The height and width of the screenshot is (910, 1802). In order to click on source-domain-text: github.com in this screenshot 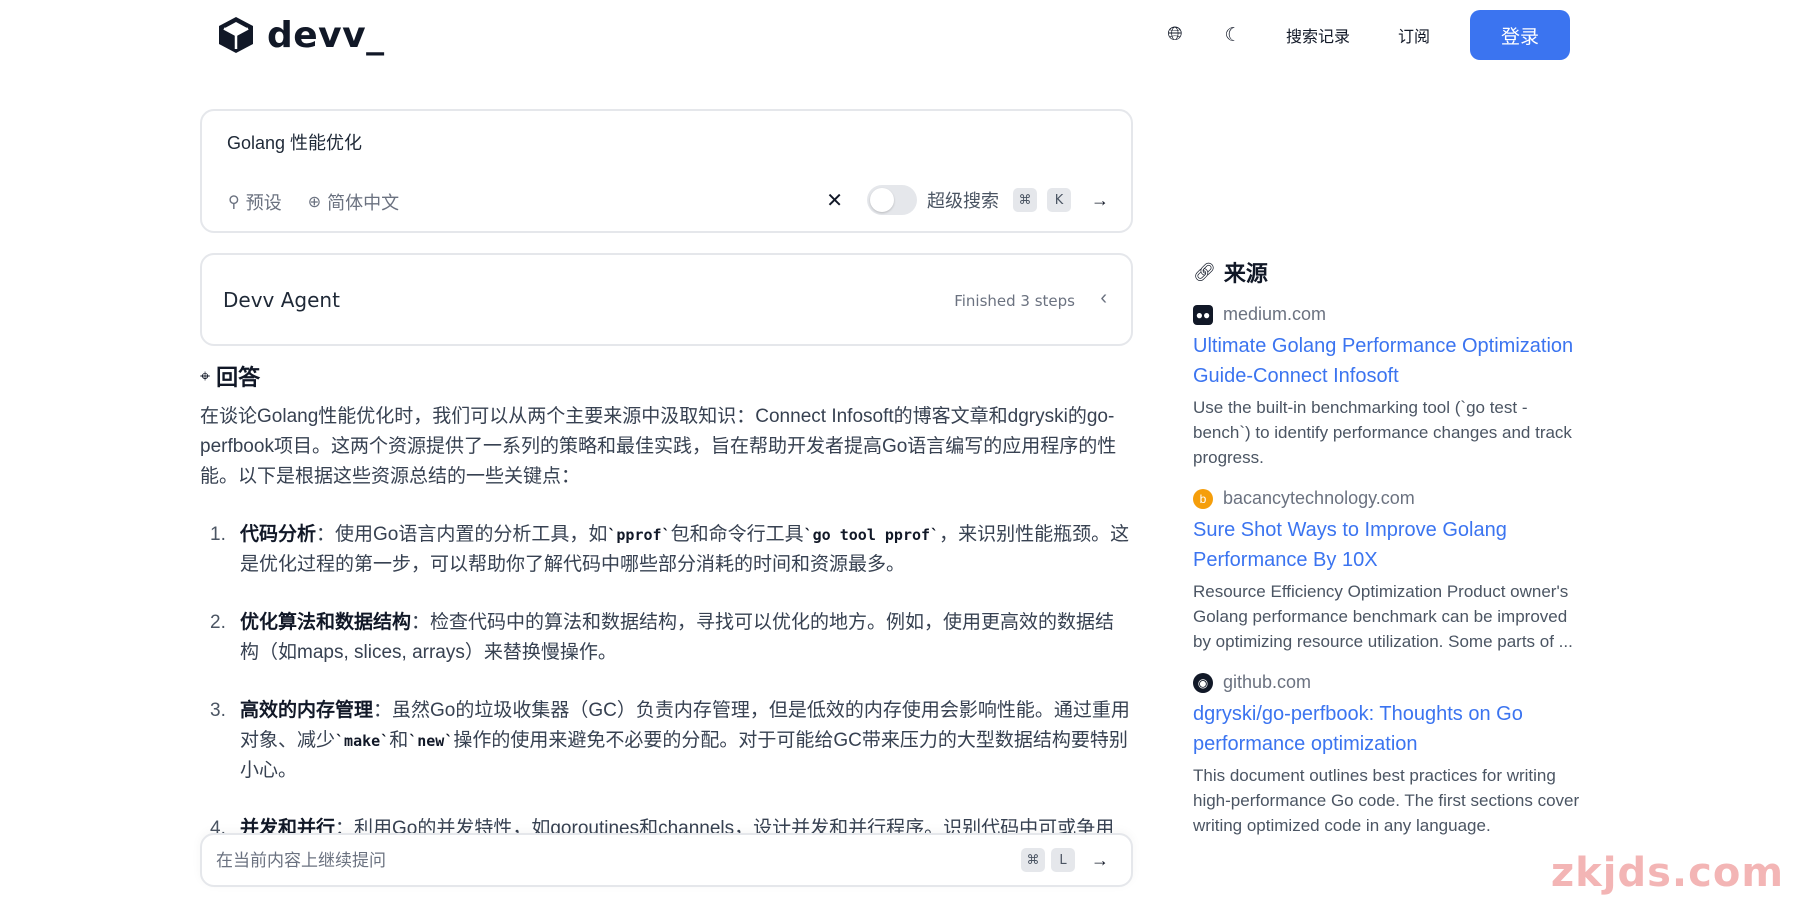, I will do `click(1267, 682)`.